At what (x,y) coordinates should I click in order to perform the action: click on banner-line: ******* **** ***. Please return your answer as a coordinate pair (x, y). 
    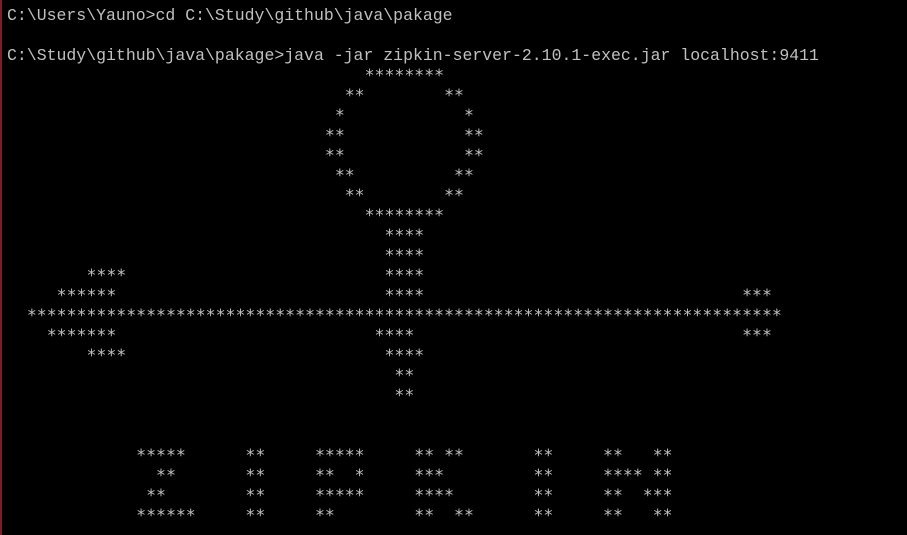
    Looking at the image, I should click on (389, 335).